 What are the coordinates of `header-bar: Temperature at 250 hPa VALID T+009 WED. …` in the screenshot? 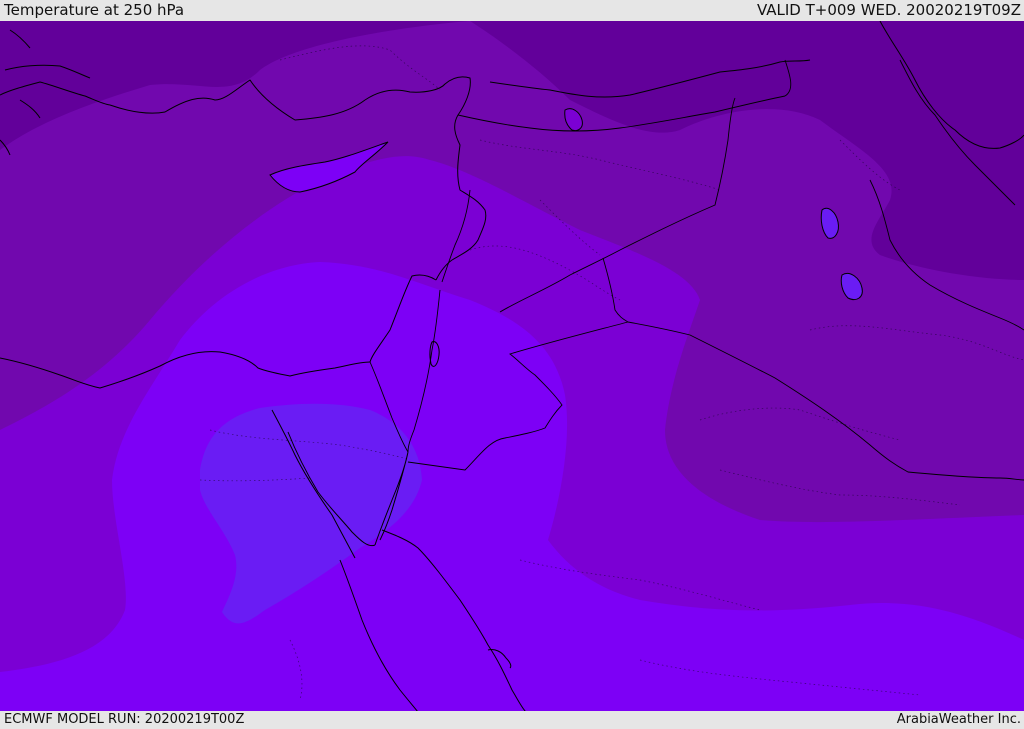 It's located at (512, 10).